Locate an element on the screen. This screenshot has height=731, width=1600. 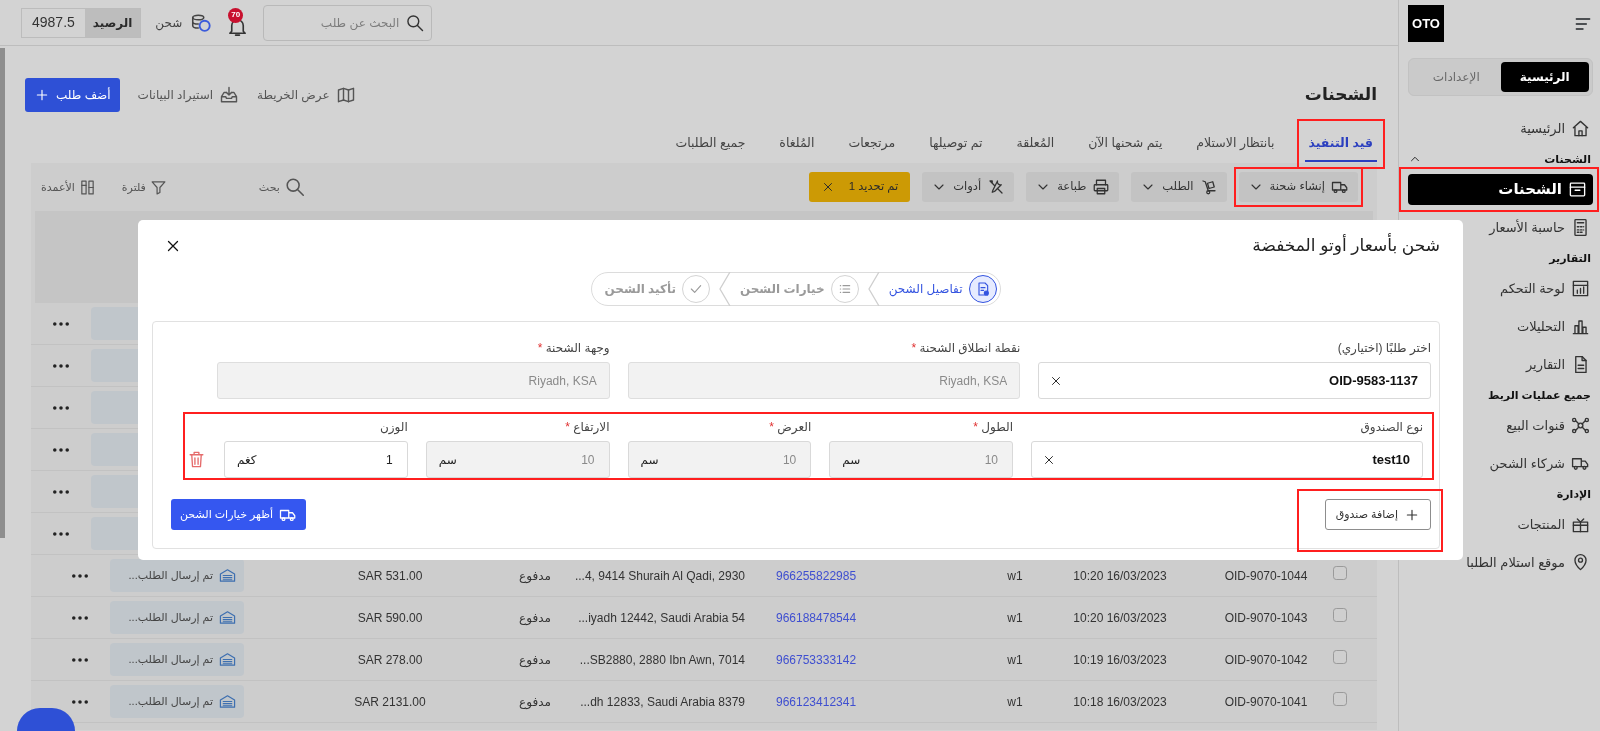
phone-link: 966255822985 is located at coordinates (816, 575).